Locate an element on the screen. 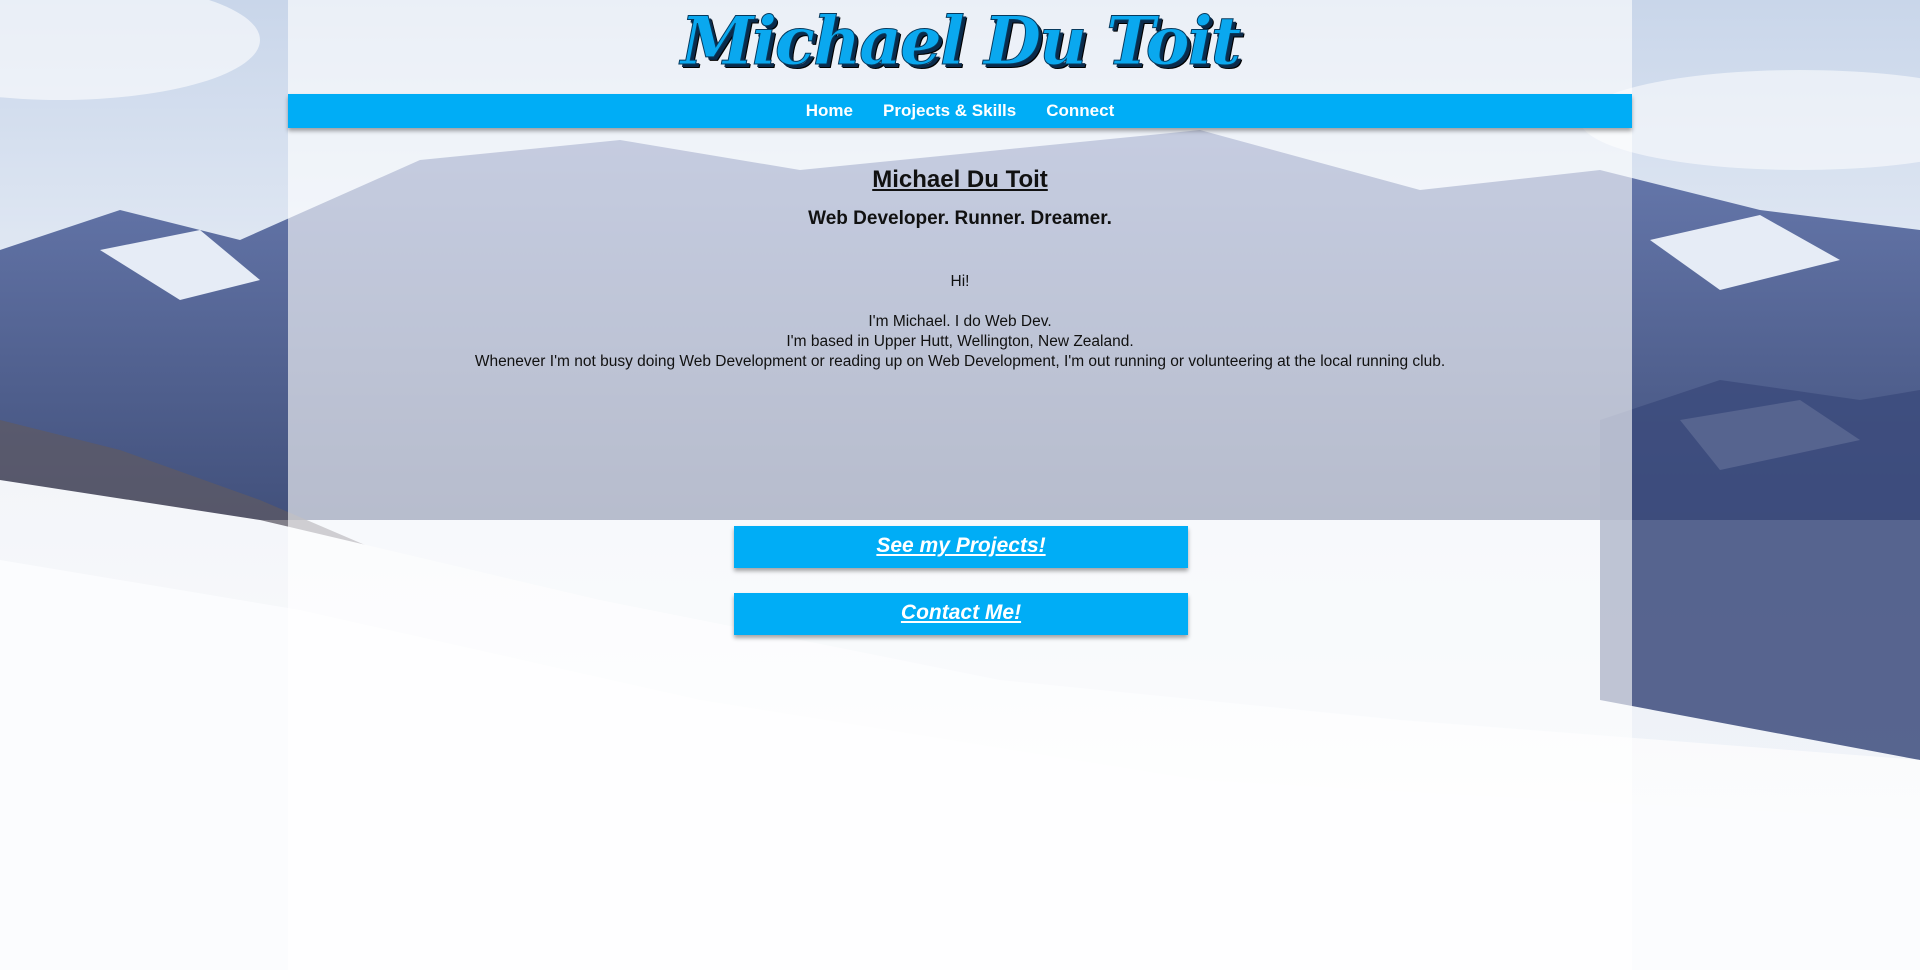 This screenshot has width=1920, height=970. greeting-text: Hi! is located at coordinates (960, 281).